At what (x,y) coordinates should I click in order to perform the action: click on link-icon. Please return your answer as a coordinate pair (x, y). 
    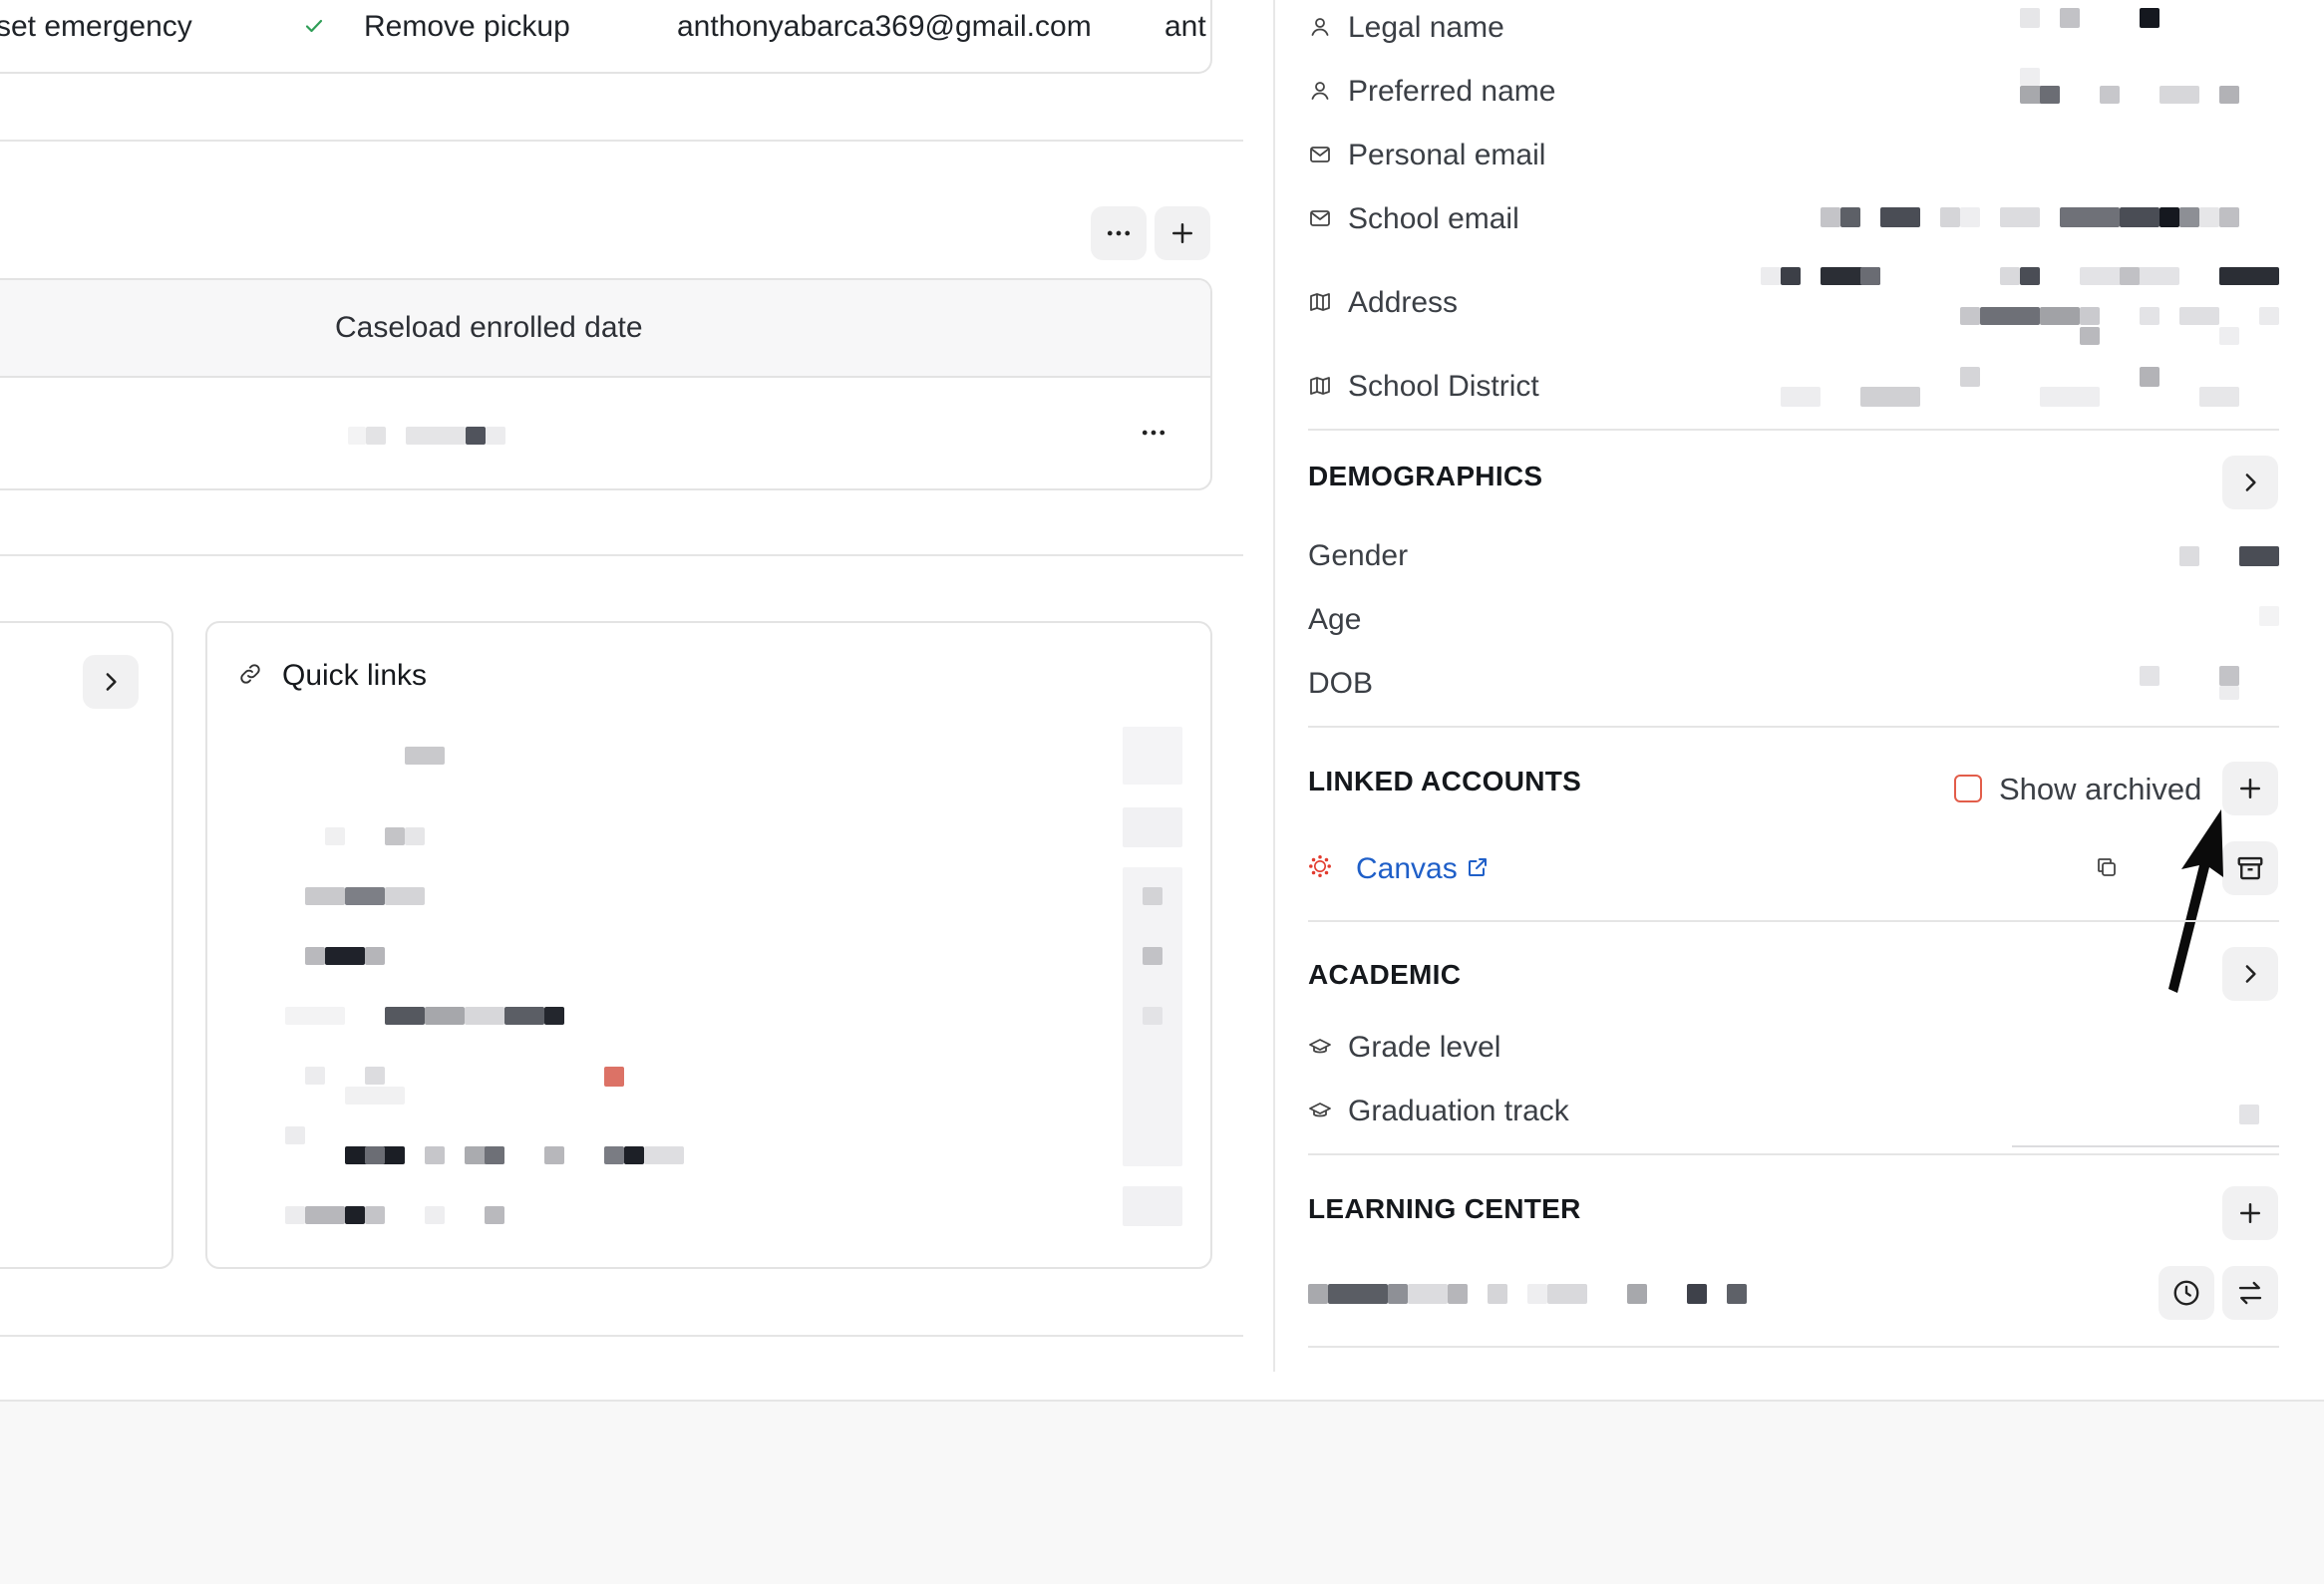
    Looking at the image, I should click on (252, 675).